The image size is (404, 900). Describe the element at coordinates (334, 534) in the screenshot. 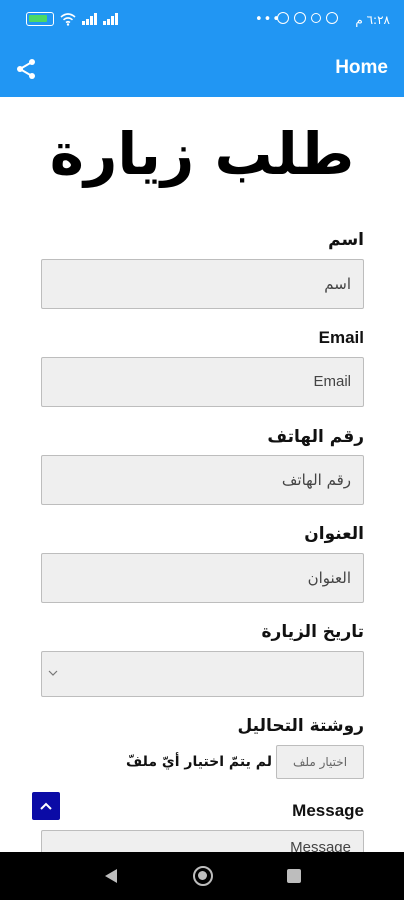

I see `address-label: العنوان` at that location.